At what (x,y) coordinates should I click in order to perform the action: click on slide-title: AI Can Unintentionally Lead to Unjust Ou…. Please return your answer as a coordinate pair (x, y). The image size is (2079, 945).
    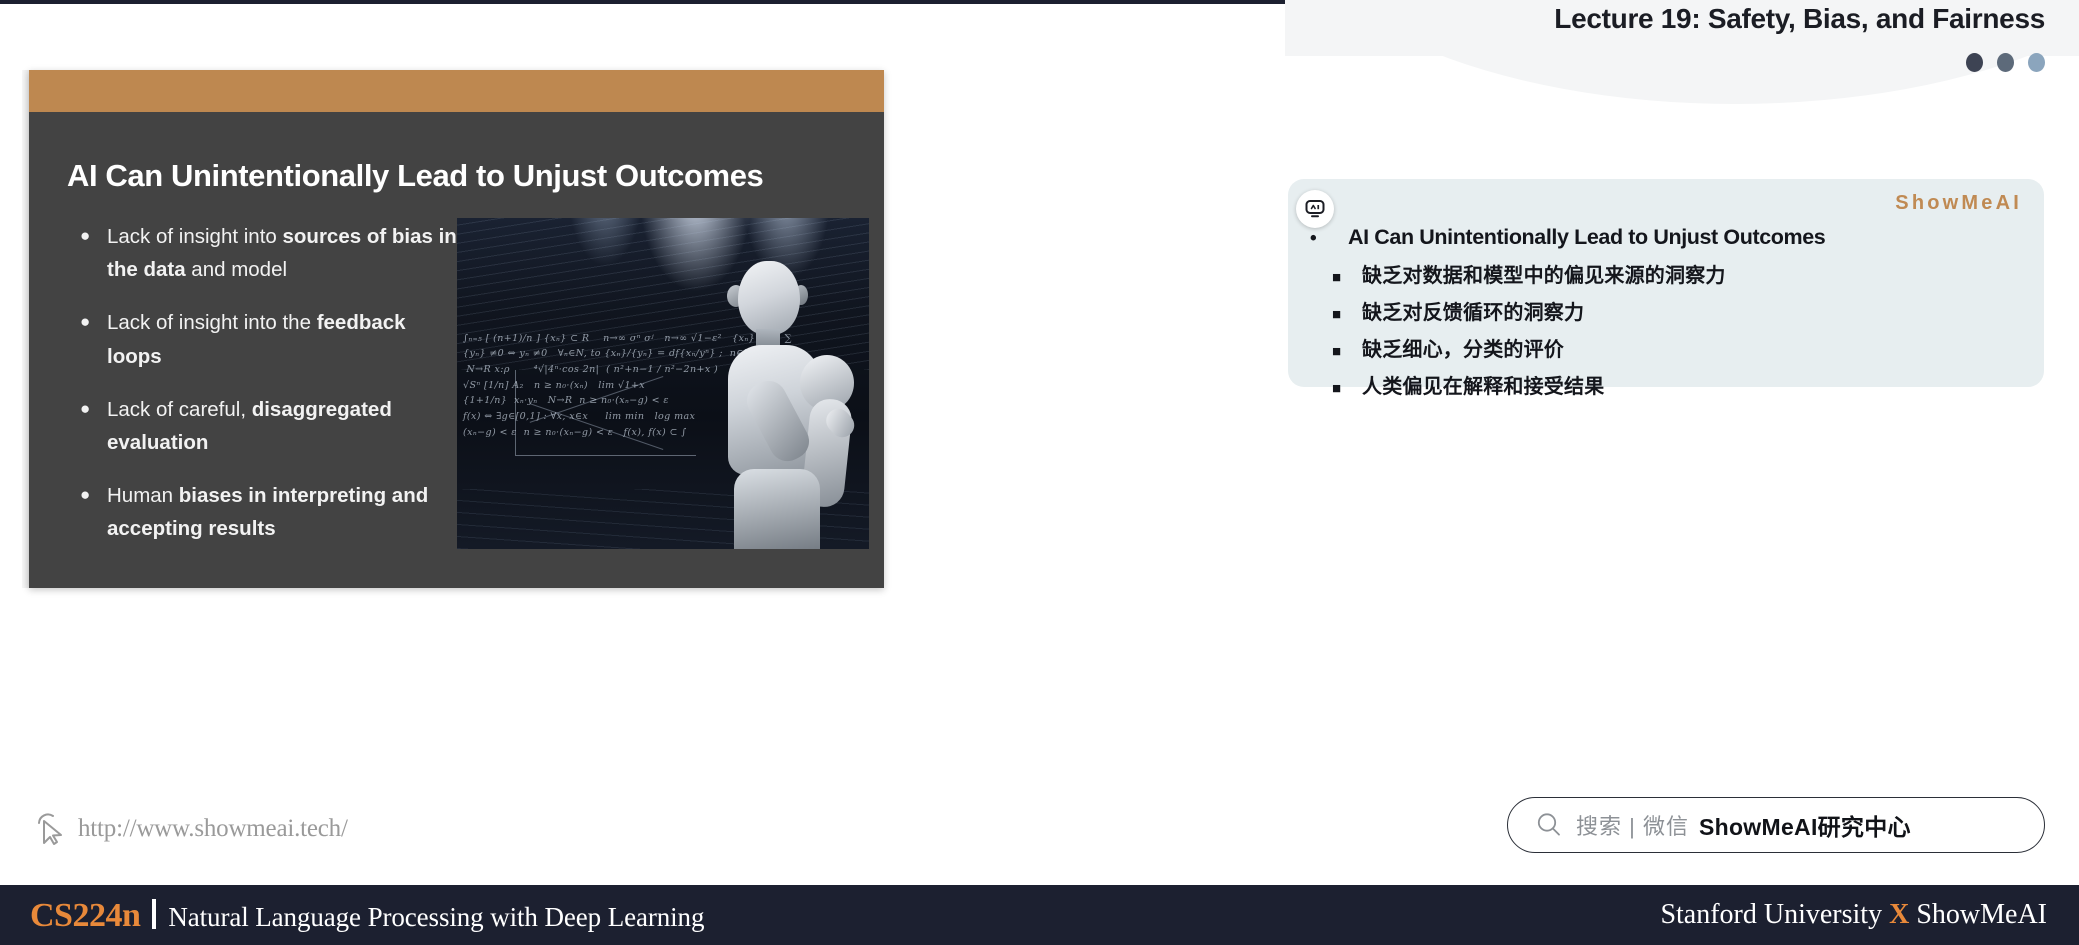
    Looking at the image, I should click on (415, 175).